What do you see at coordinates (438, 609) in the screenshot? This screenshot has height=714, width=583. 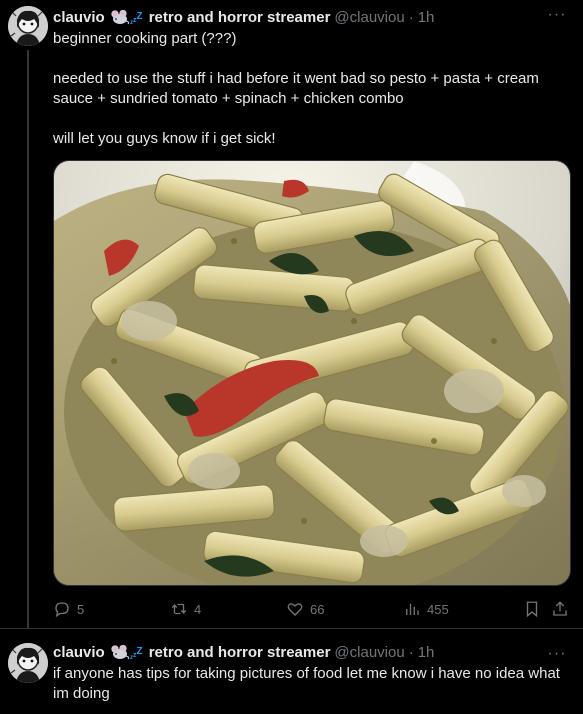 I see `view-count: 455` at bounding box center [438, 609].